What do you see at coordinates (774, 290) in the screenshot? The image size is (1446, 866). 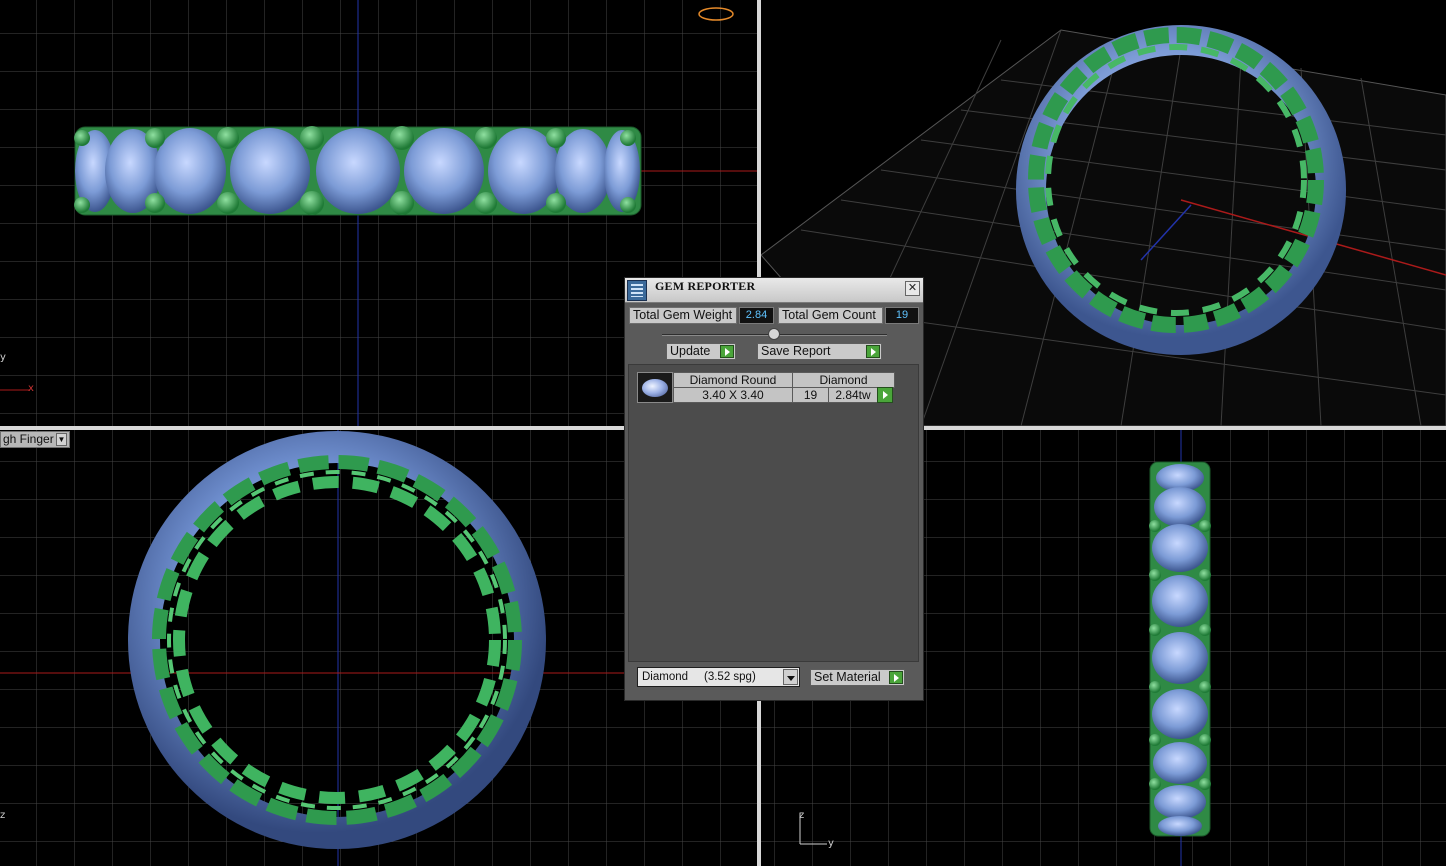 I see `dialog-titlebar: GEM REPORTER ✕` at bounding box center [774, 290].